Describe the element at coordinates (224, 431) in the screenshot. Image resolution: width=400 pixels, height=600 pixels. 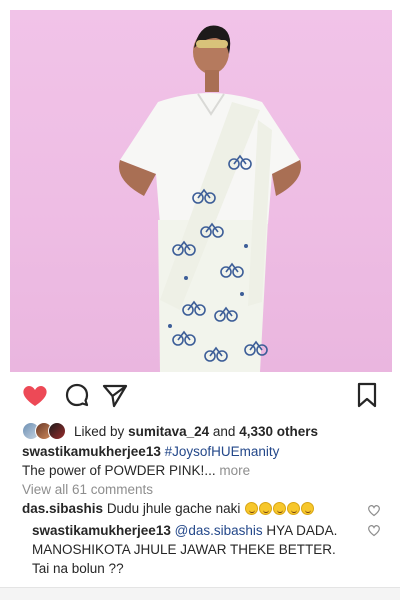
I see `likes-joiner: and` at that location.